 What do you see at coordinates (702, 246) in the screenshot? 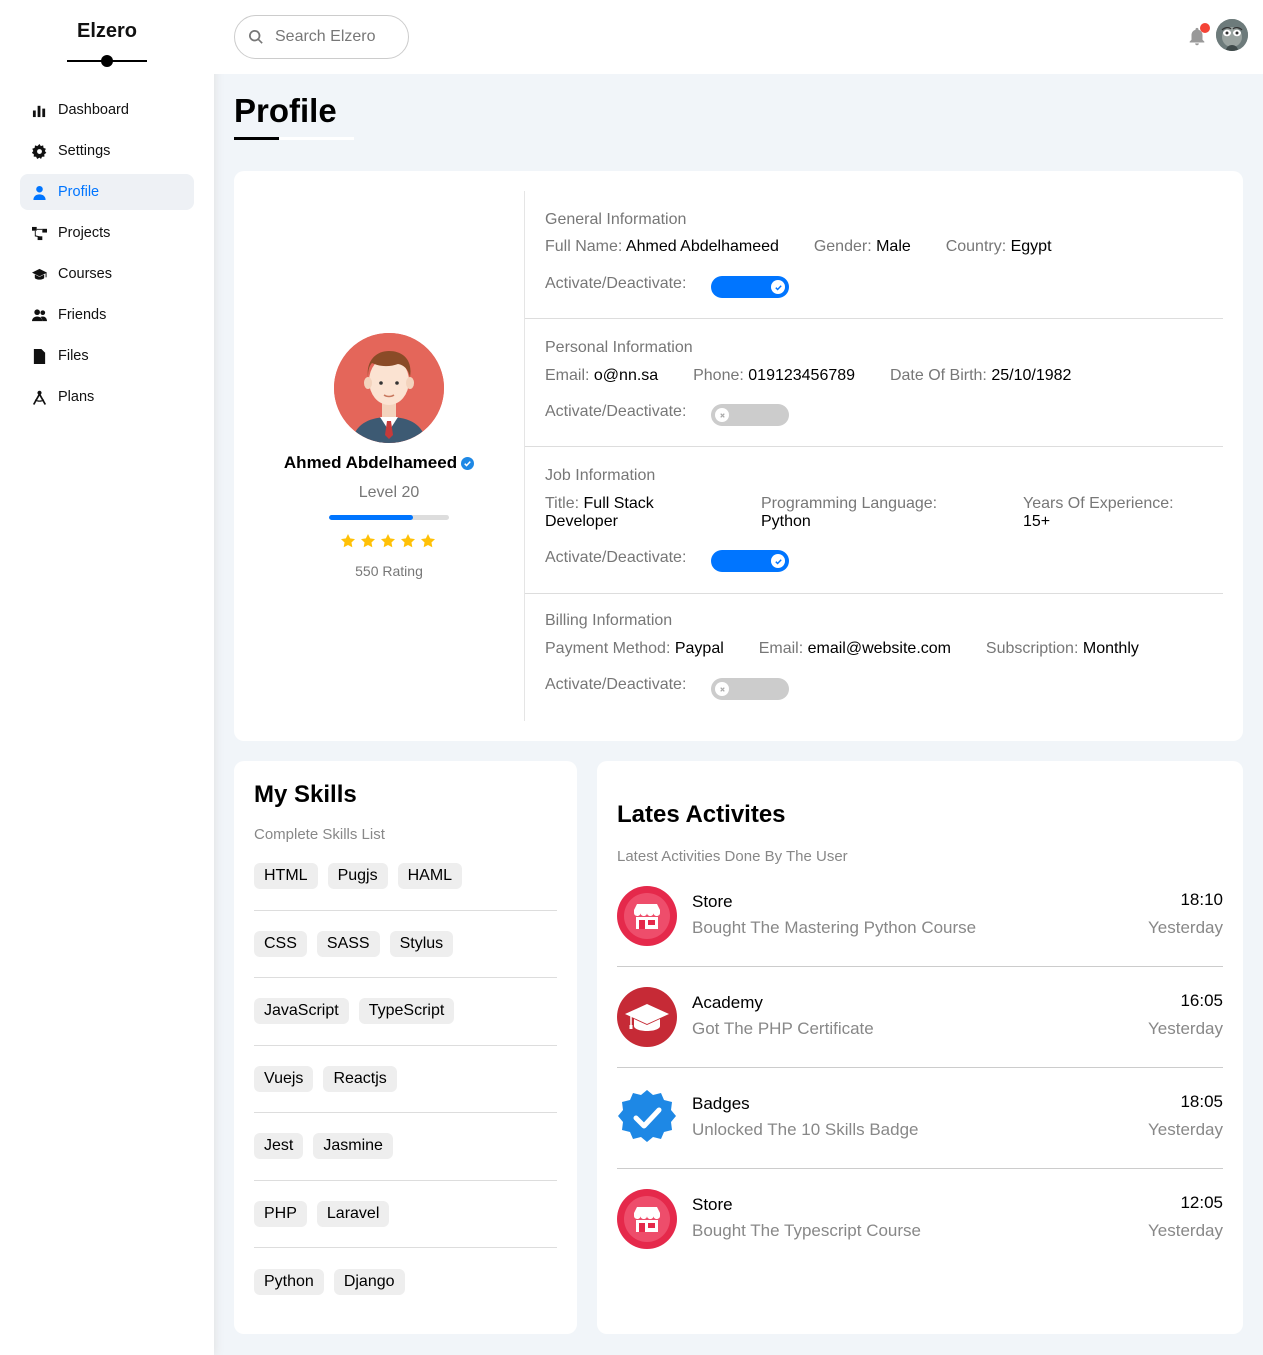
I see `full-name-value: Ahmed Abdelhameed` at bounding box center [702, 246].